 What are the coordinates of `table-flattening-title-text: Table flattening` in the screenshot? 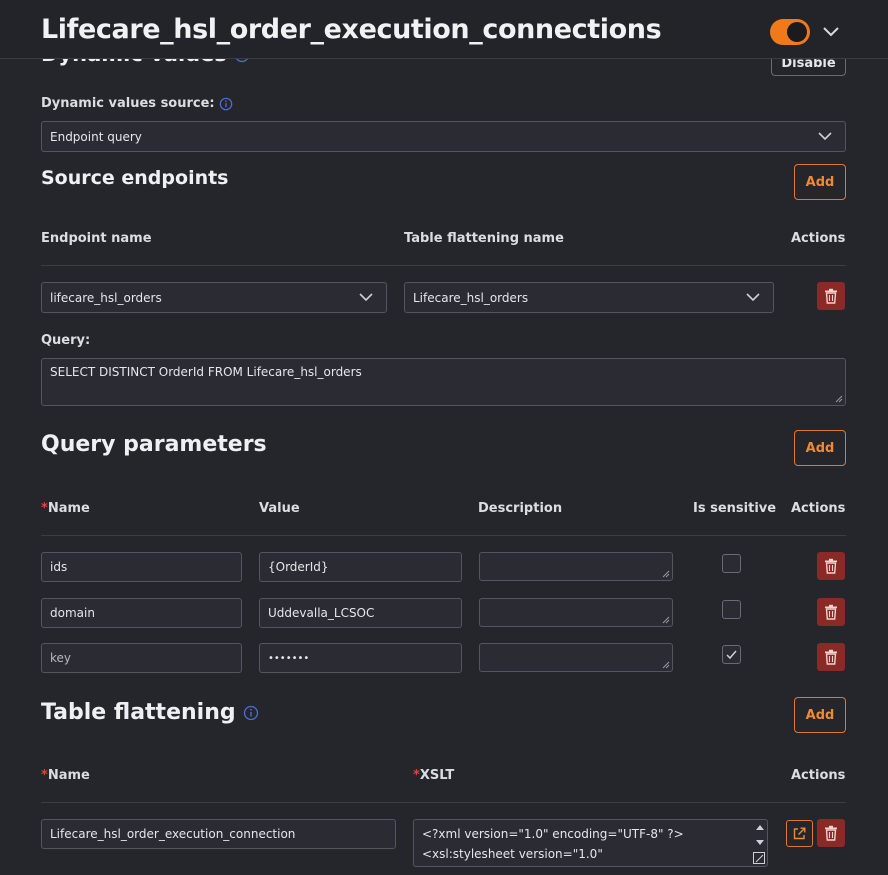 It's located at (138, 712).